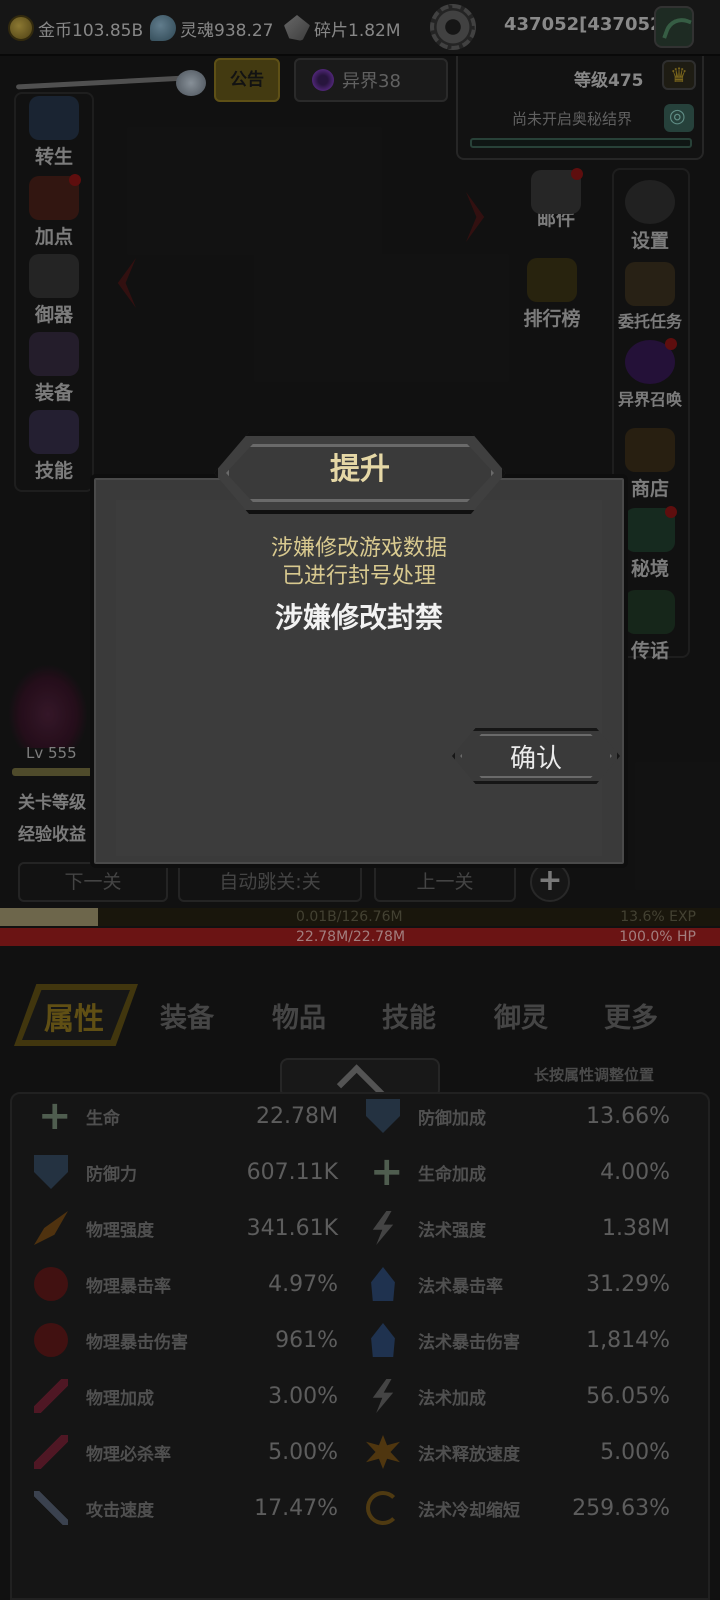 The width and height of the screenshot is (720, 1600). What do you see at coordinates (358, 548) in the screenshot?
I see `modal-message-line1: 涉嫌修改游戏数据` at bounding box center [358, 548].